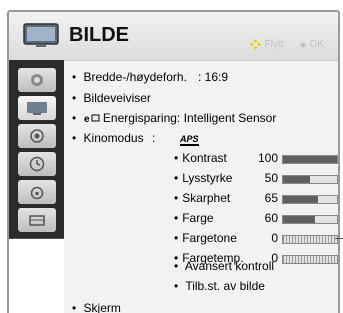  I want to click on ok-hint-label: OK, so click(316, 44).